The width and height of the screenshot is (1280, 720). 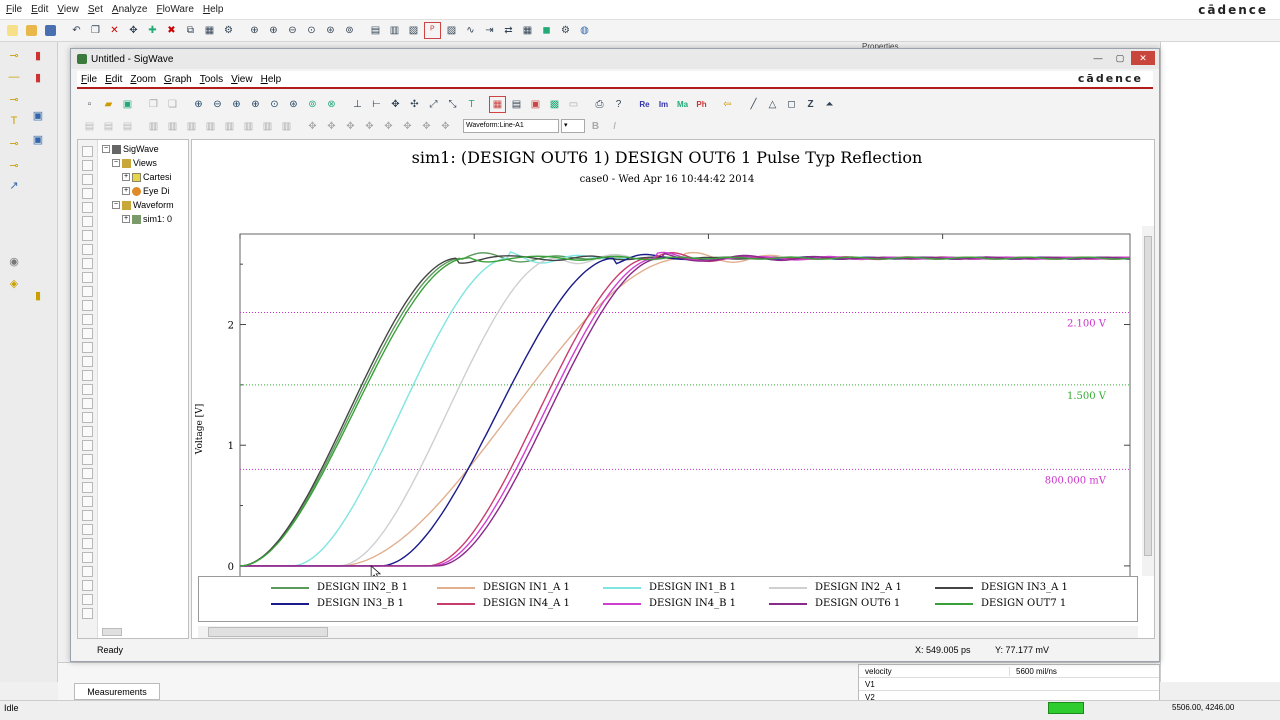 What do you see at coordinates (143, 79) in the screenshot?
I see `menu-zoom: Zoom` at bounding box center [143, 79].